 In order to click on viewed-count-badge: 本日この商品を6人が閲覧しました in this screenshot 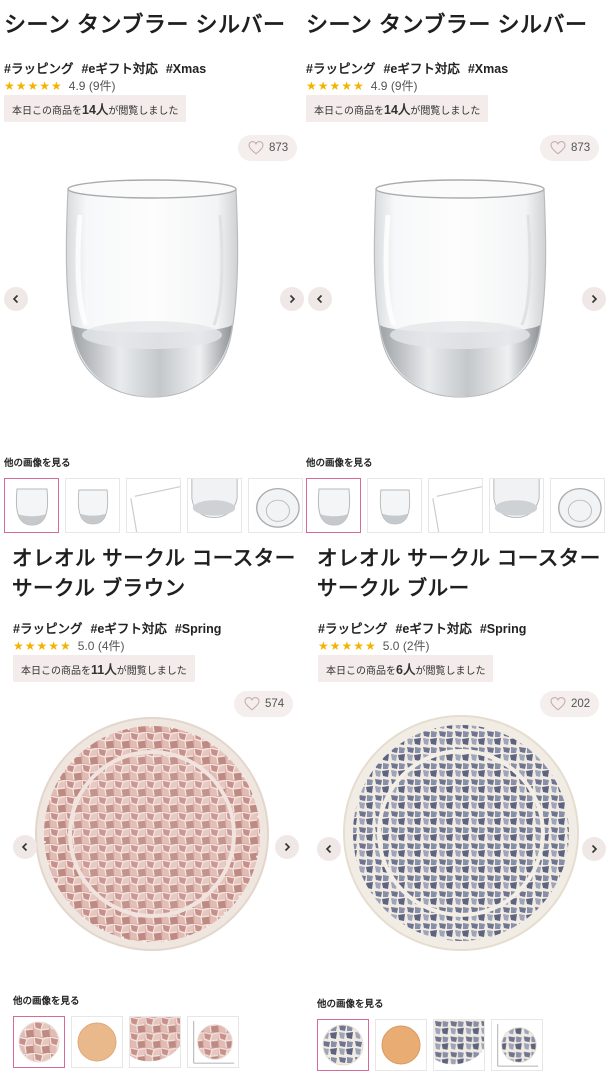, I will do `click(406, 668)`.